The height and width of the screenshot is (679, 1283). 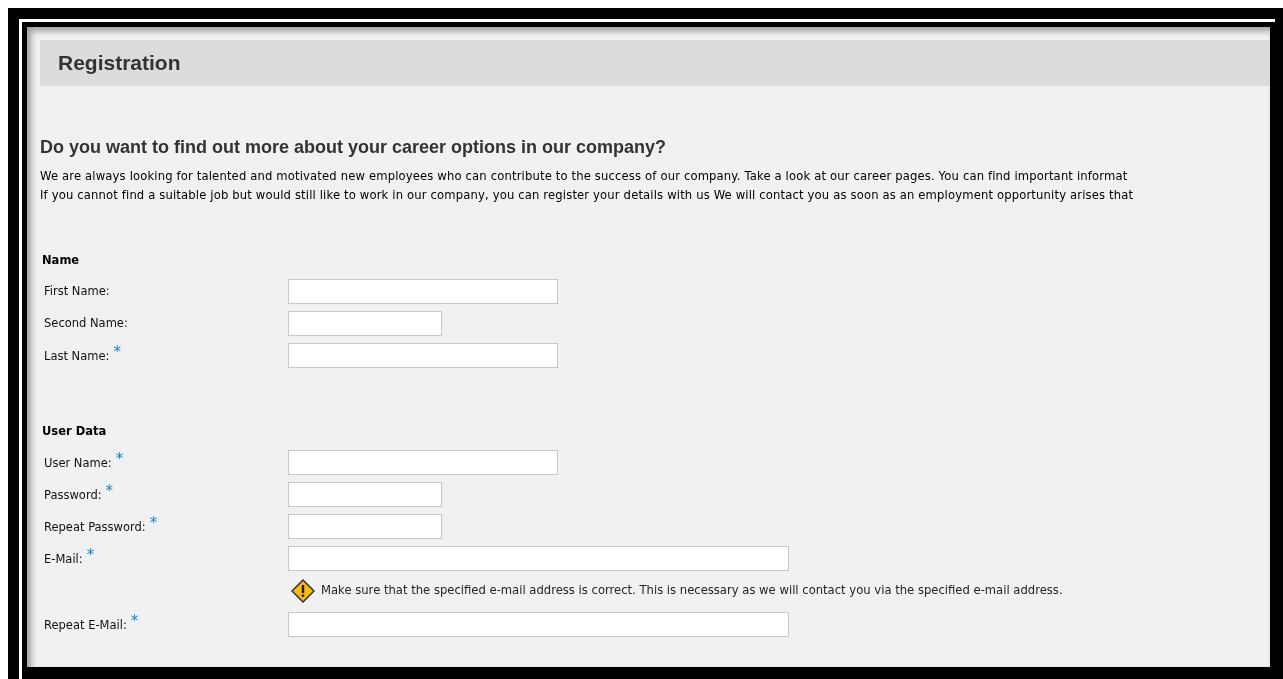 What do you see at coordinates (692, 590) in the screenshot?
I see `notice-text: Make sure that the specified e-mail address is correct. This is necessary as we will contact you via the specified e-mail address.` at bounding box center [692, 590].